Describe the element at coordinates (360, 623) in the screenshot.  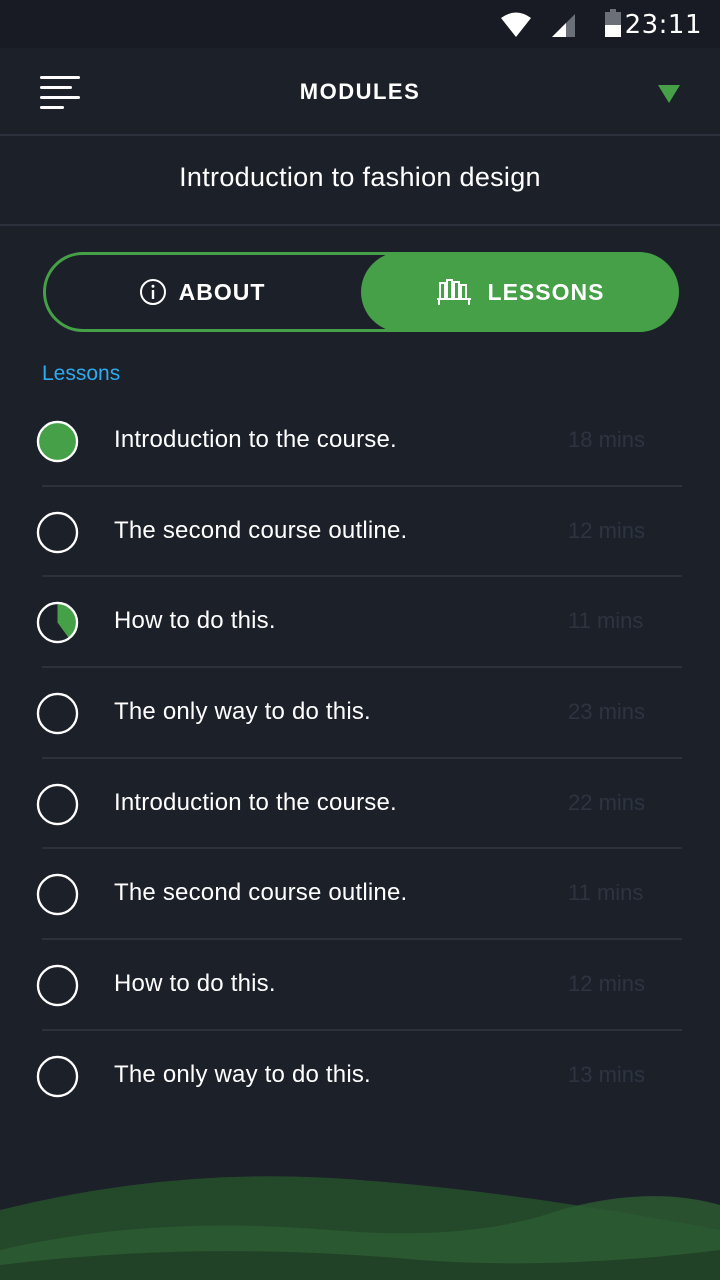
I see `lesson-item: How to do this. 11 mins` at that location.